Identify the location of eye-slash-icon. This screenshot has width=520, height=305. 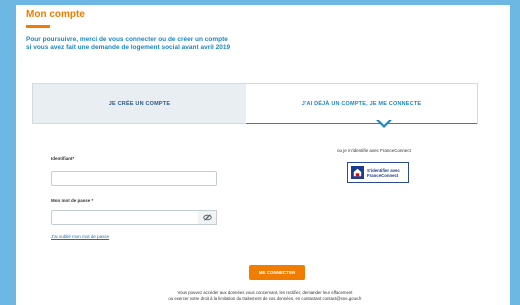
(207, 217).